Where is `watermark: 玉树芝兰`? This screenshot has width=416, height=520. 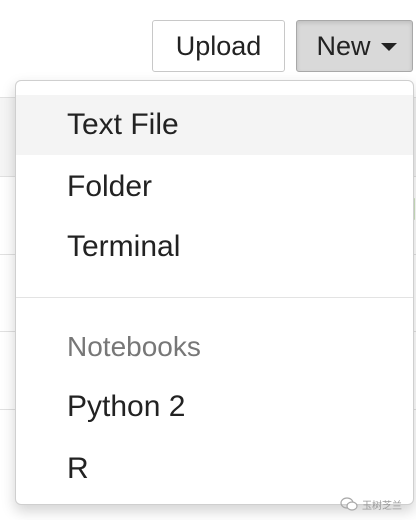
watermark: 玉树芝兰 is located at coordinates (377, 504).